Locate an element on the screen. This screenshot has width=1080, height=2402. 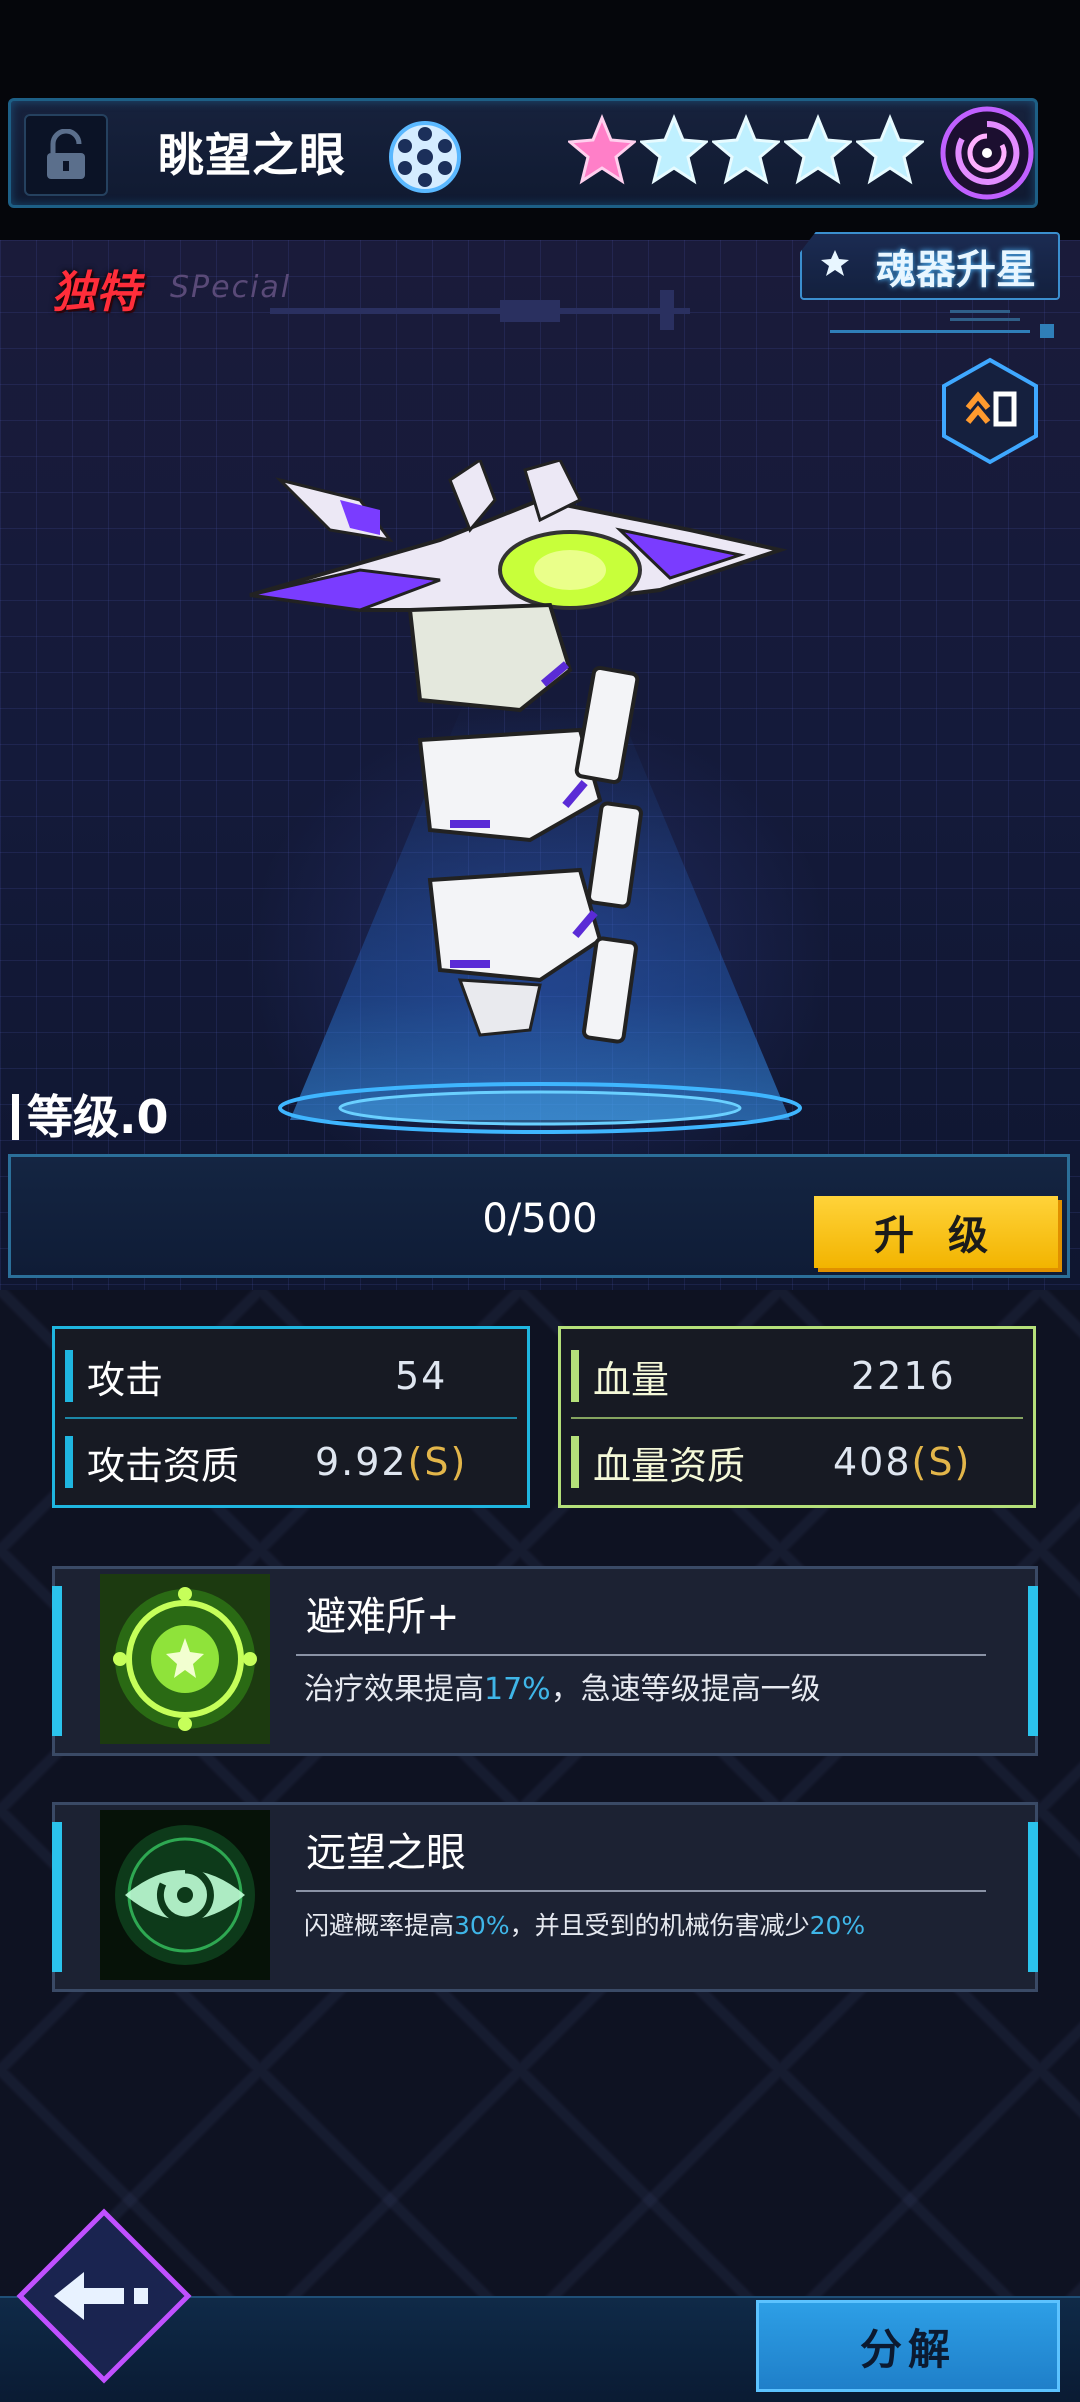
soul-star-label: 魂器升星 is located at coordinates (956, 270).